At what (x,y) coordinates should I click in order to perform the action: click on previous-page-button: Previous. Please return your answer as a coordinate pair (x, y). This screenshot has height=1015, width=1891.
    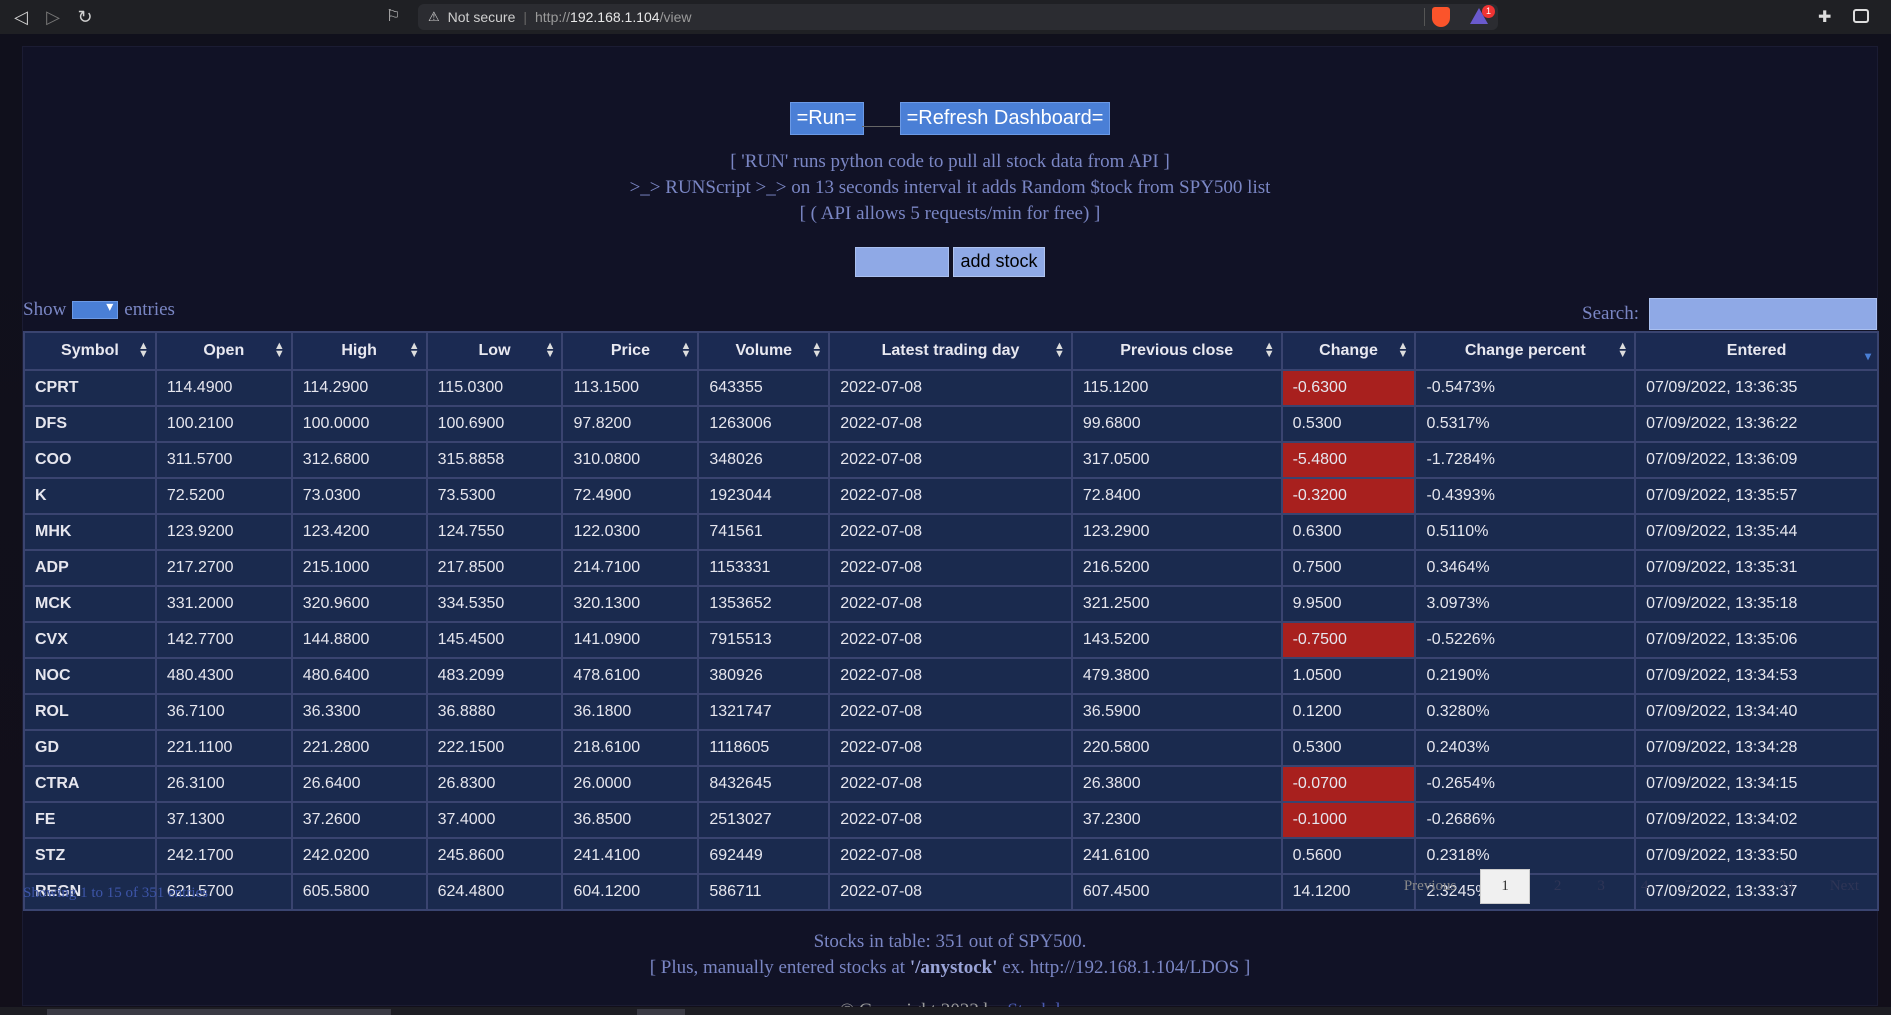
    Looking at the image, I should click on (1430, 886).